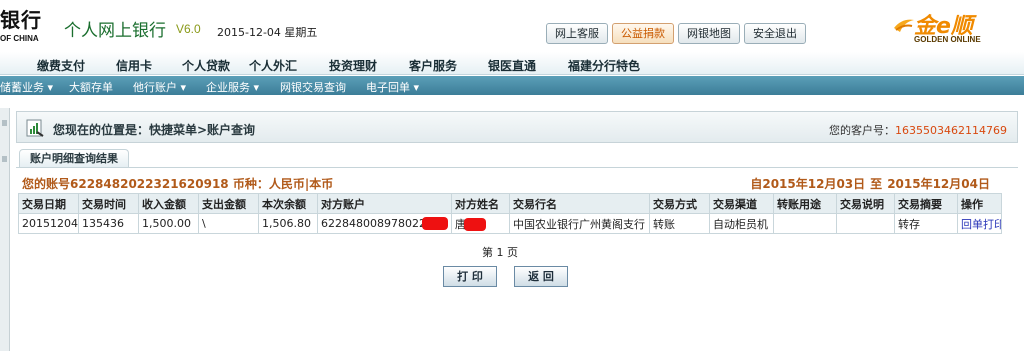 The width and height of the screenshot is (1024, 351). What do you see at coordinates (865, 223) in the screenshot?
I see `cell-note` at bounding box center [865, 223].